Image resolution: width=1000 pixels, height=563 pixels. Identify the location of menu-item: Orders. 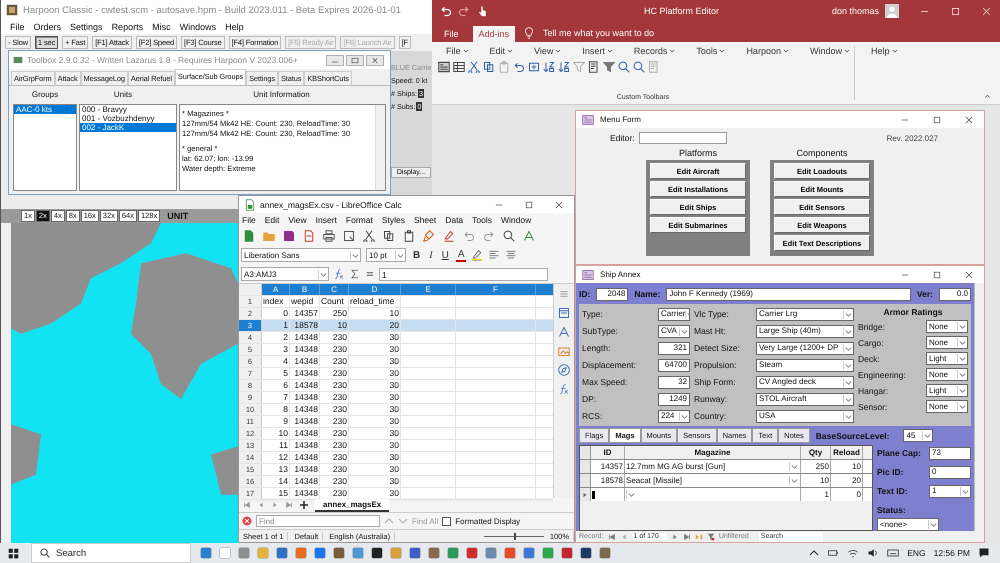
(48, 27).